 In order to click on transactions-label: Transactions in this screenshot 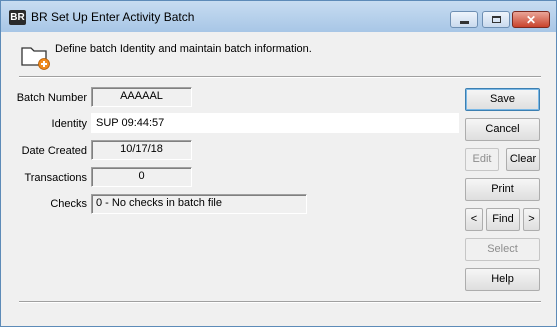, I will do `click(55, 178)`.